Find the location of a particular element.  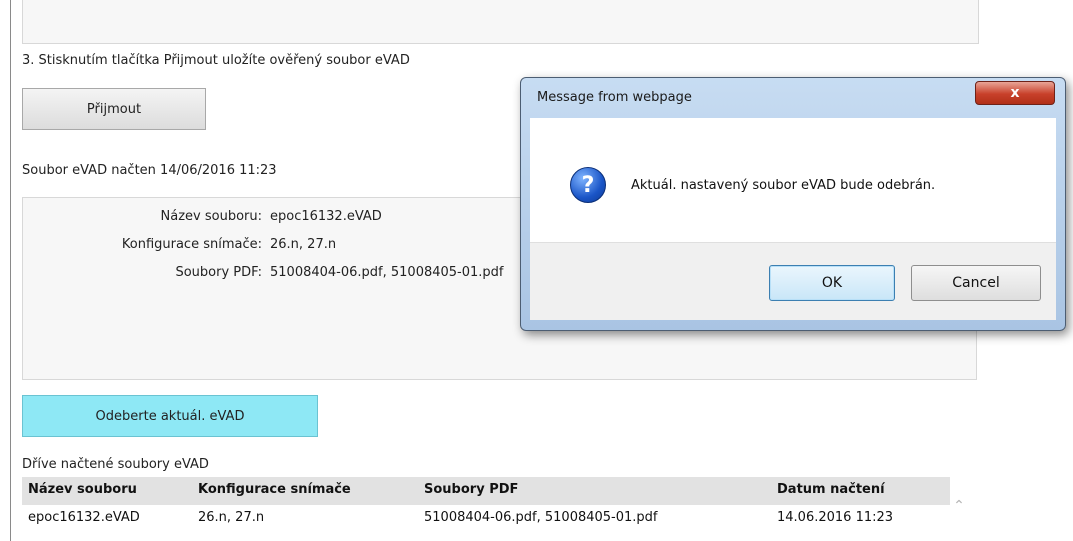

remove-evad-button: Odeberte aktuál. eVAD is located at coordinates (170, 416).